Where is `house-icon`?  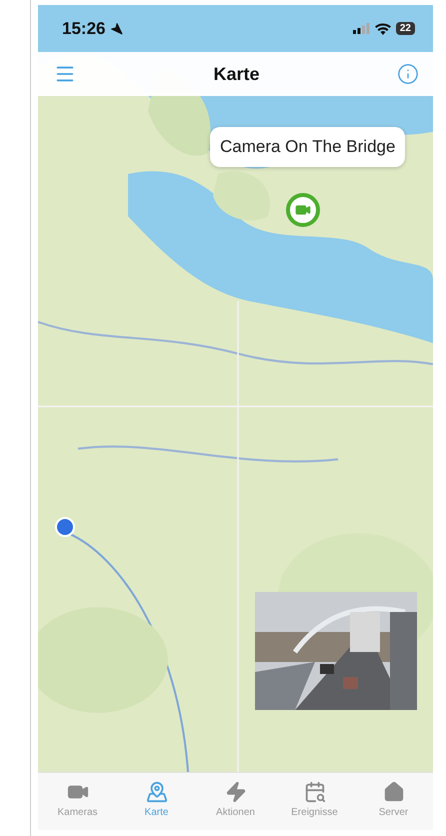
house-icon is located at coordinates (393, 792).